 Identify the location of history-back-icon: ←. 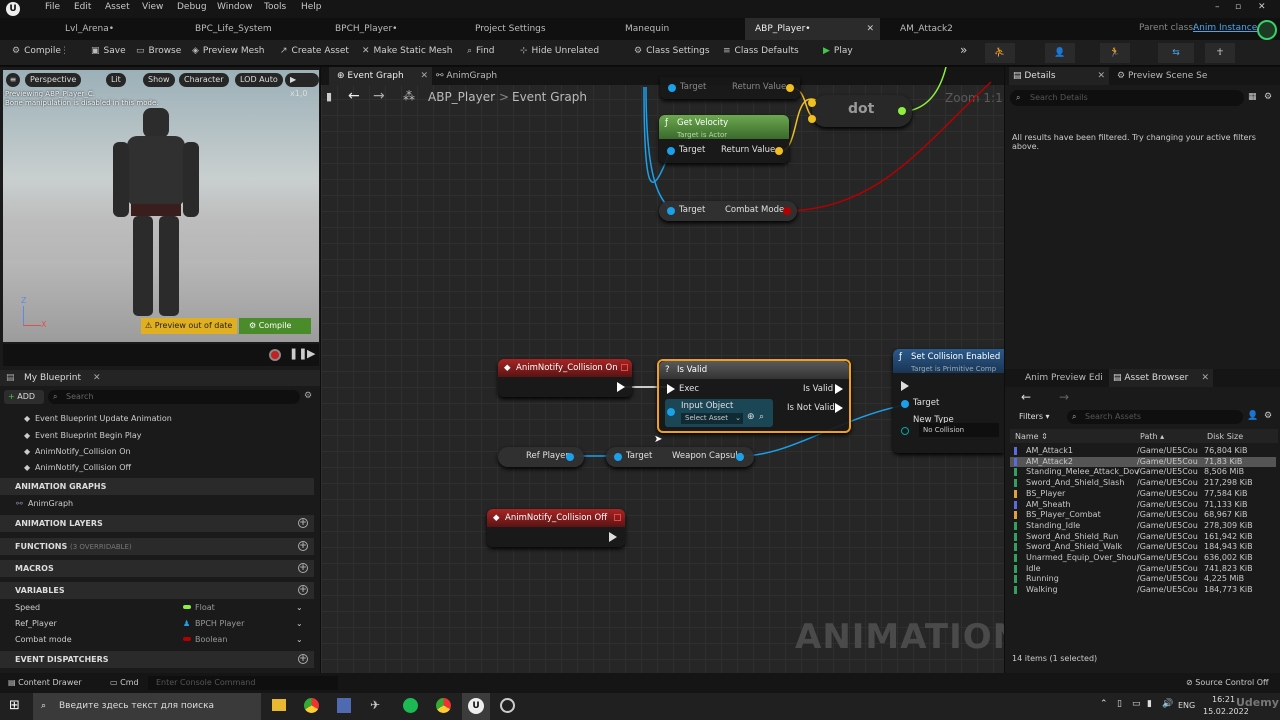
(1026, 397).